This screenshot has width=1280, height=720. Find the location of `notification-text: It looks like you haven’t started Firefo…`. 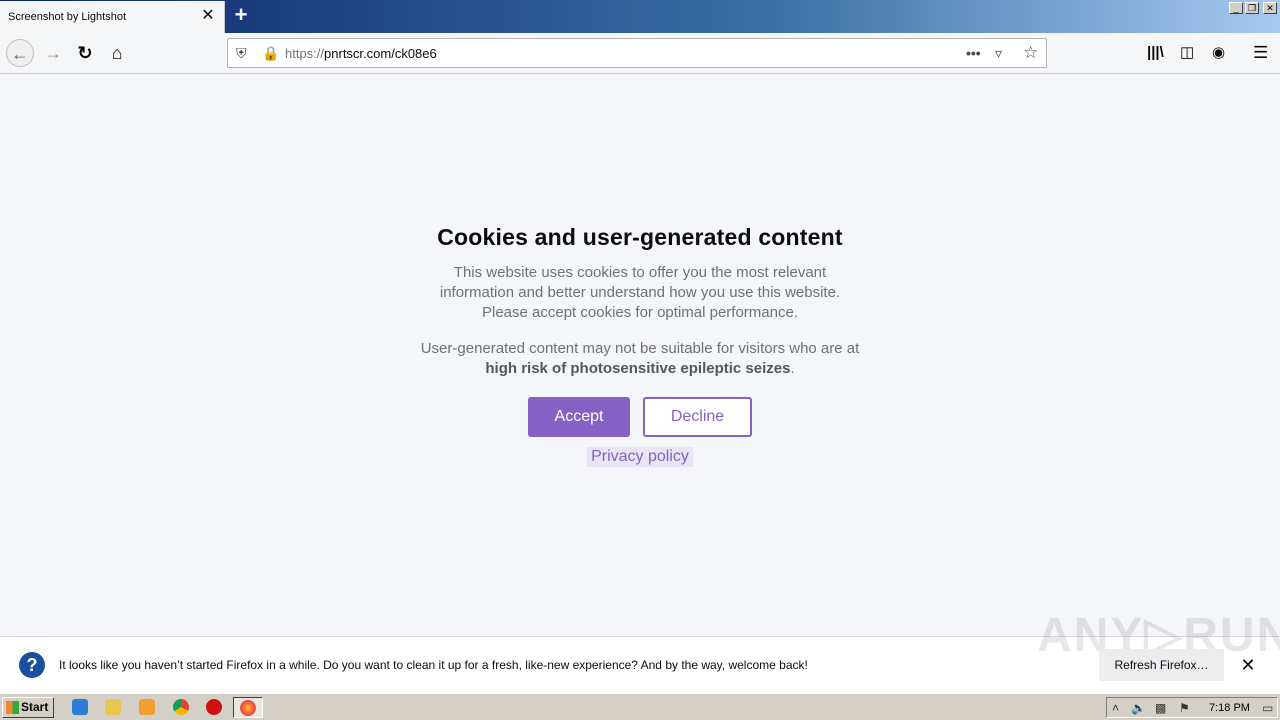

notification-text: It looks like you haven’t started Firefo… is located at coordinates (433, 665).